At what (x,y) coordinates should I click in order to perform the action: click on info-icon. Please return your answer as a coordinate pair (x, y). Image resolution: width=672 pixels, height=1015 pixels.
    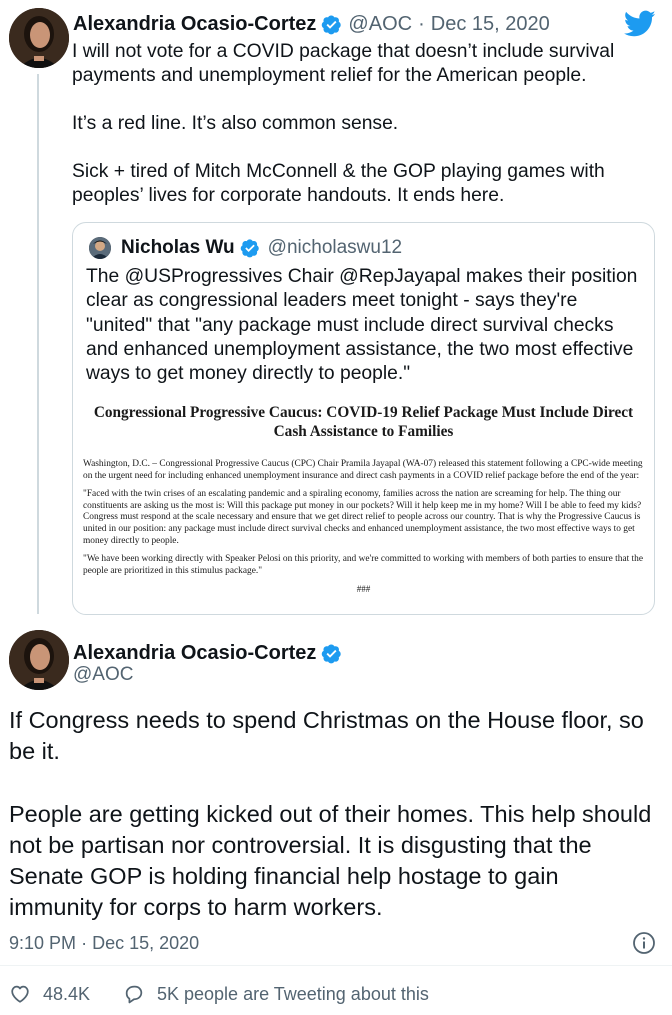
    Looking at the image, I should click on (644, 943).